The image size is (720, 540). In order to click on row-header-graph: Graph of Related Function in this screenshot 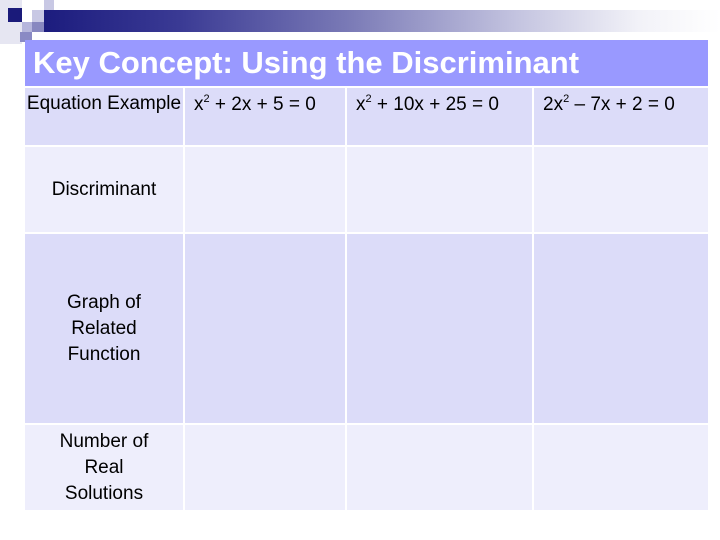, I will do `click(105, 329)`.